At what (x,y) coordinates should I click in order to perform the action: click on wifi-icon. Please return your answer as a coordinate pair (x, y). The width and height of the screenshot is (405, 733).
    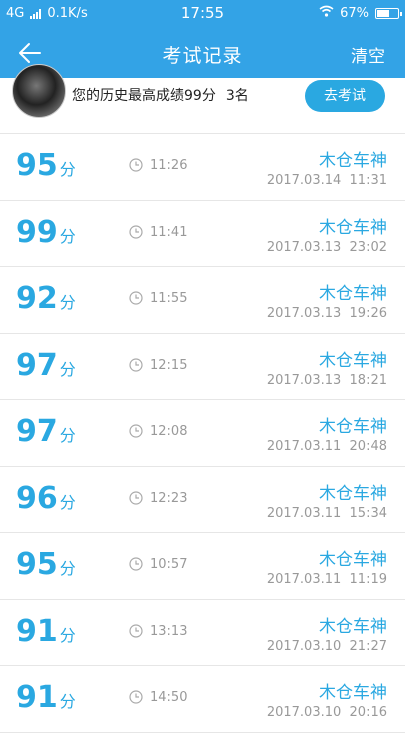
    Looking at the image, I should click on (326, 13).